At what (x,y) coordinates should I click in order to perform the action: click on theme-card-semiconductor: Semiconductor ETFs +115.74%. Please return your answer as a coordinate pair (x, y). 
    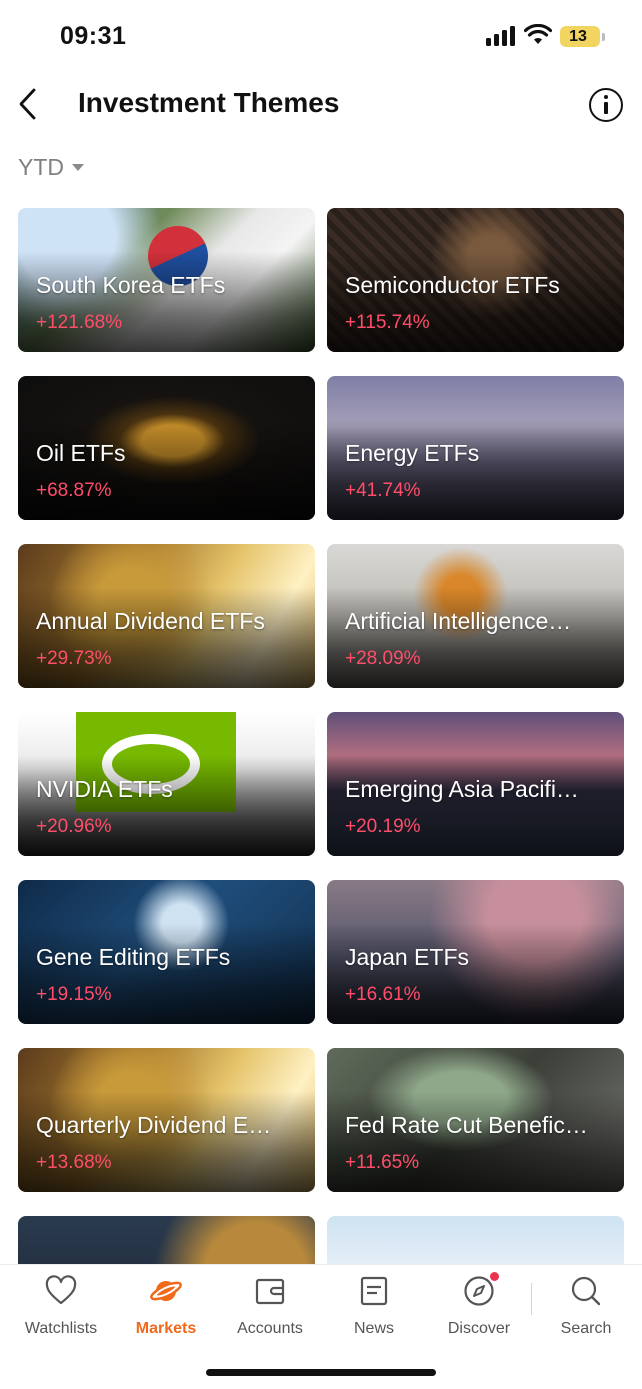
    Looking at the image, I should click on (475, 280).